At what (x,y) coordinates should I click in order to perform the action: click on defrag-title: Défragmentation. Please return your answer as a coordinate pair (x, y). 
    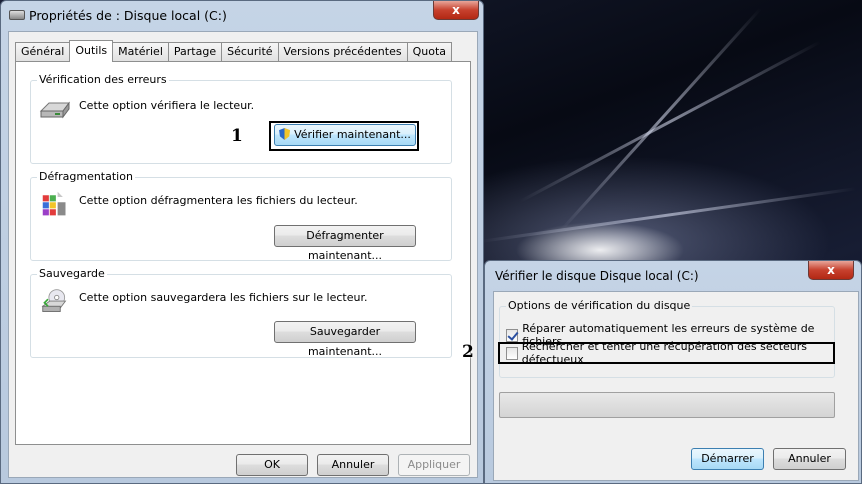
    Looking at the image, I should click on (86, 176).